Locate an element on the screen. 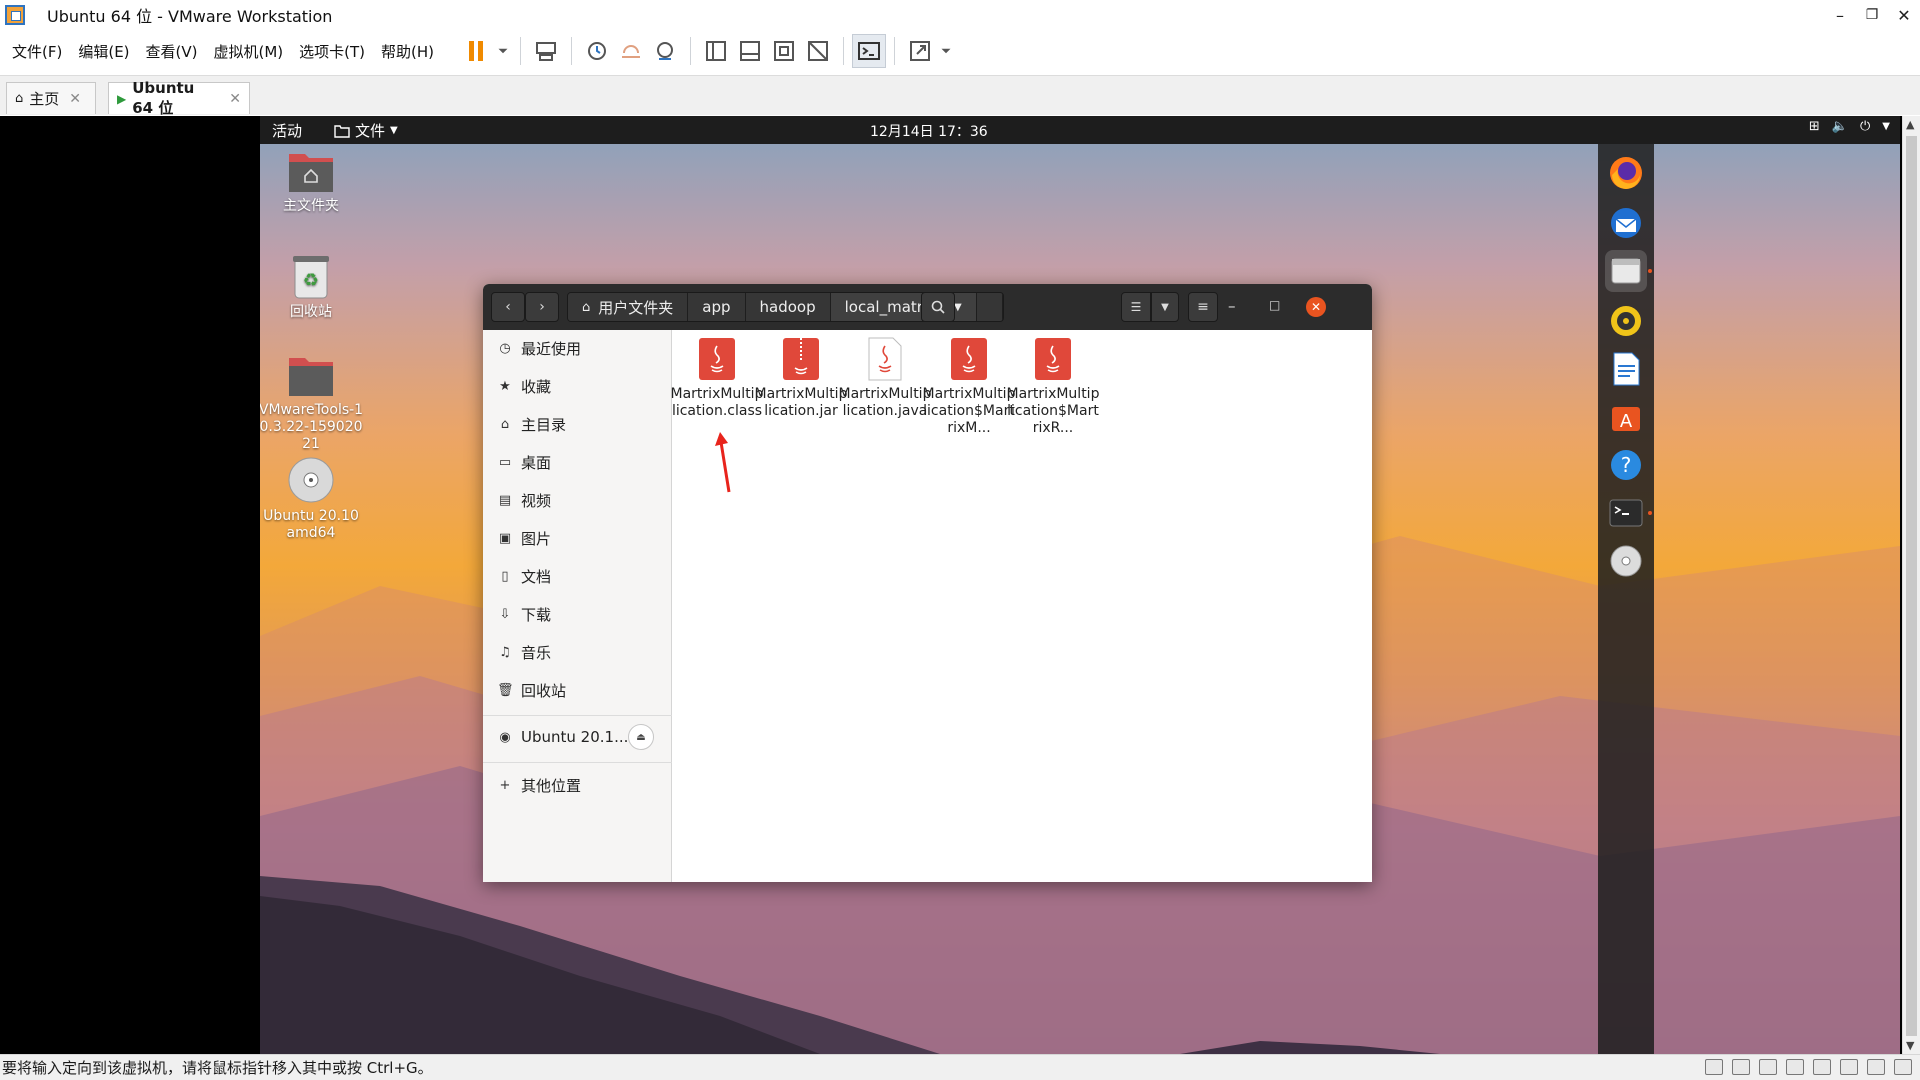 This screenshot has height=1080, width=1920. sidebar-divider is located at coordinates (577, 762).